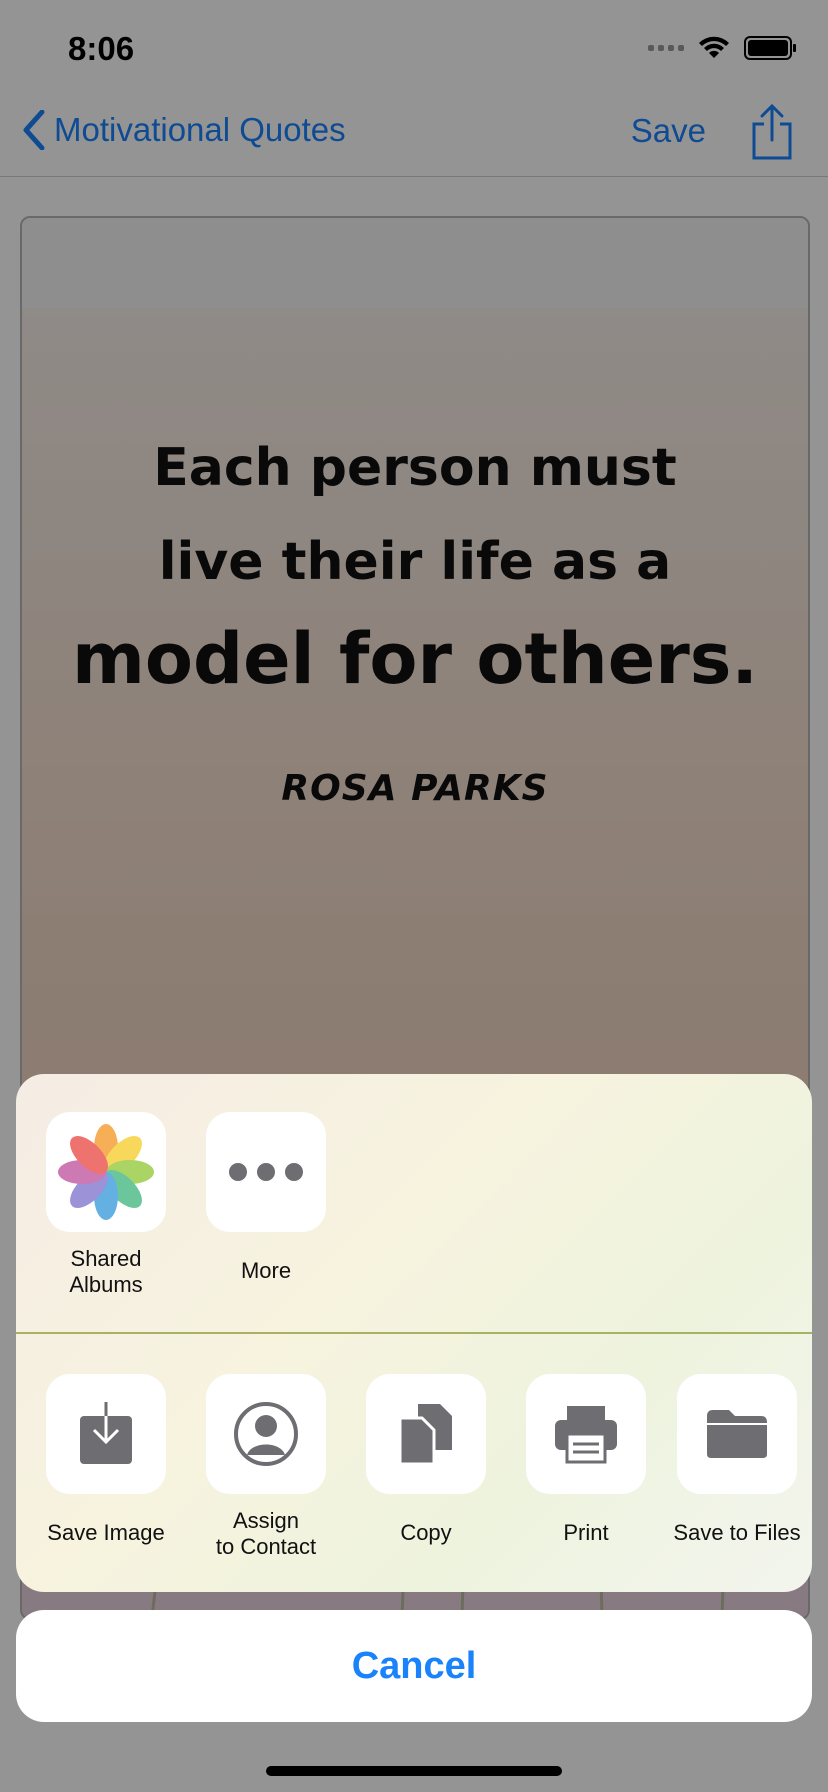 Image resolution: width=828 pixels, height=1792 pixels. Describe the element at coordinates (737, 1460) in the screenshot. I see `action-save-to-files: Save to Files` at that location.